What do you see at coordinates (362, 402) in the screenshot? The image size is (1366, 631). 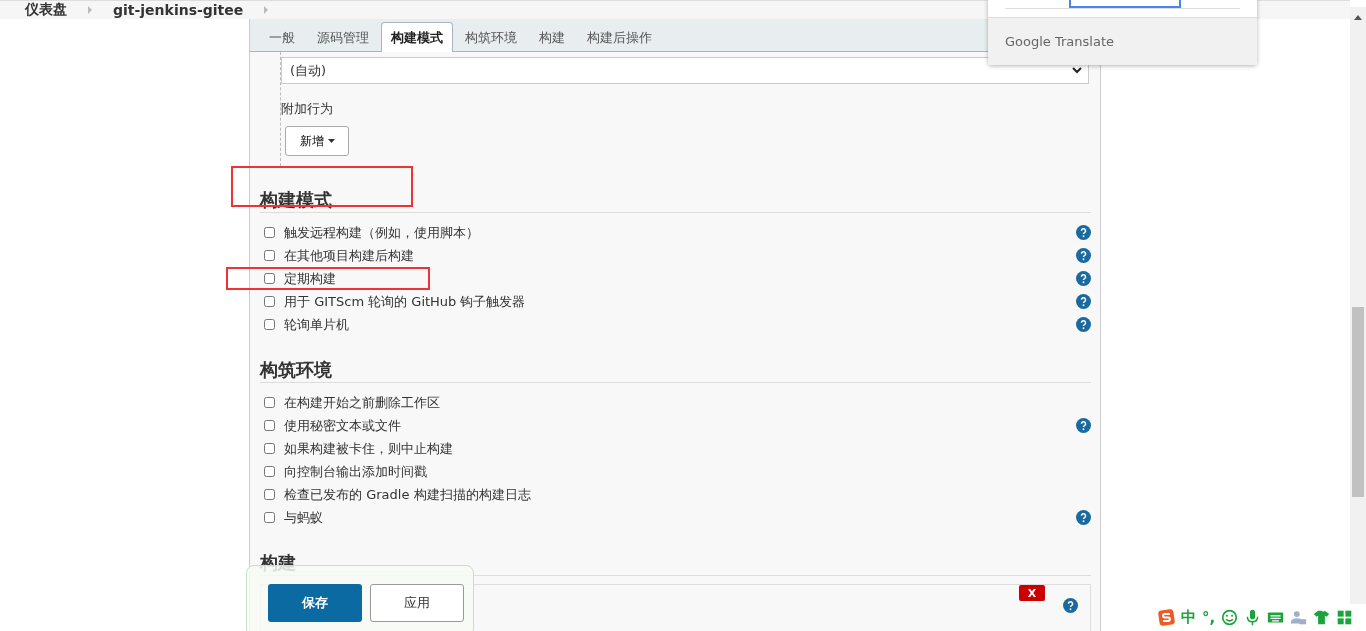 I see `option-label: 在构建开始之前删除工作区` at bounding box center [362, 402].